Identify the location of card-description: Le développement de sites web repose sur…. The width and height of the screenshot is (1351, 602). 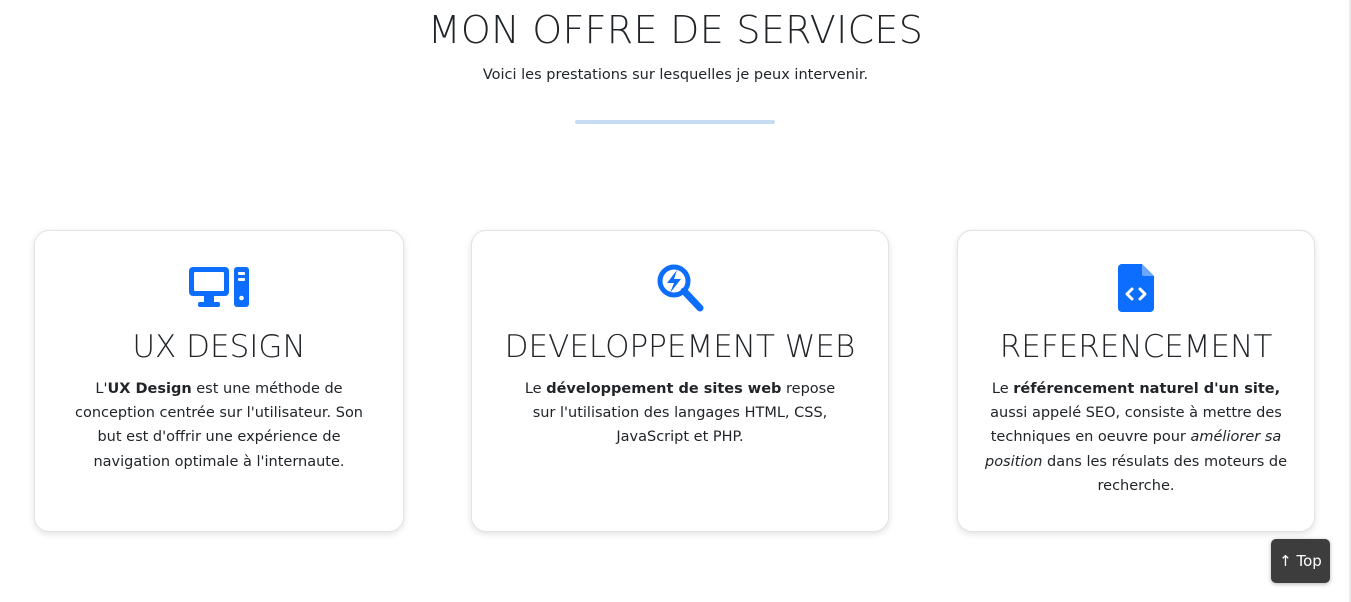
(680, 413).